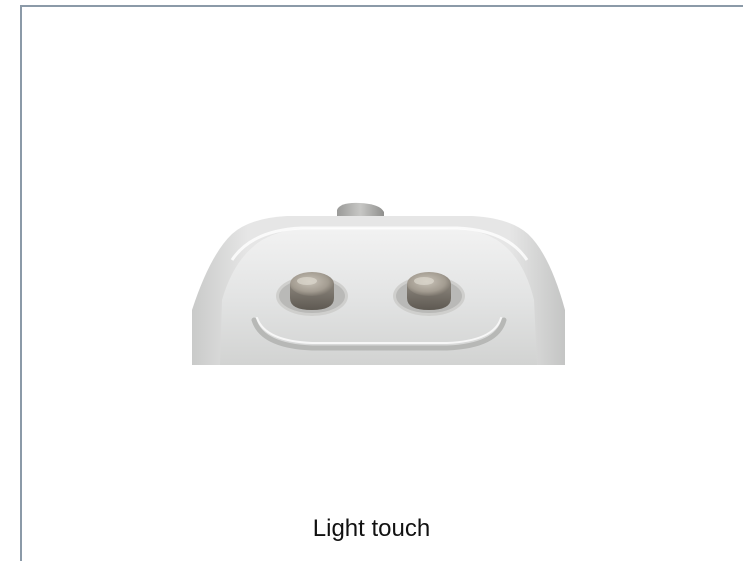 The height and width of the screenshot is (561, 743). I want to click on slide-caption: Light touch, so click(371, 529).